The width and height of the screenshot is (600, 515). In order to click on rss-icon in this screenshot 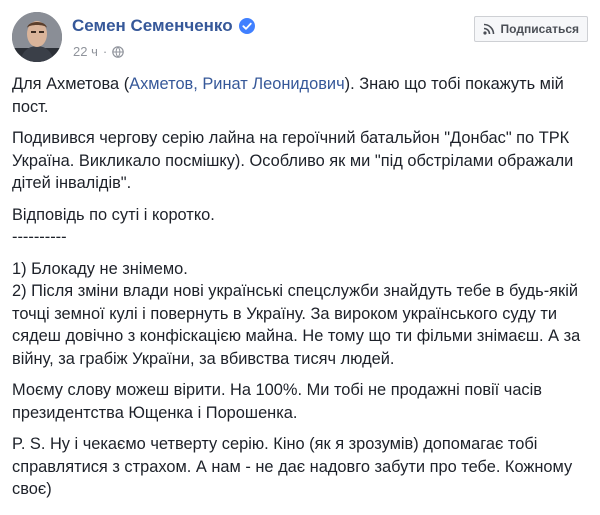, I will do `click(488, 29)`.